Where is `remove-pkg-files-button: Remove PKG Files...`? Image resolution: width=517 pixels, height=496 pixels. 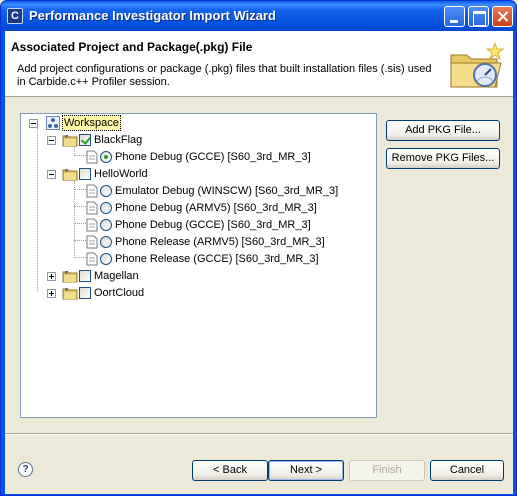 remove-pkg-files-button: Remove PKG Files... is located at coordinates (443, 158).